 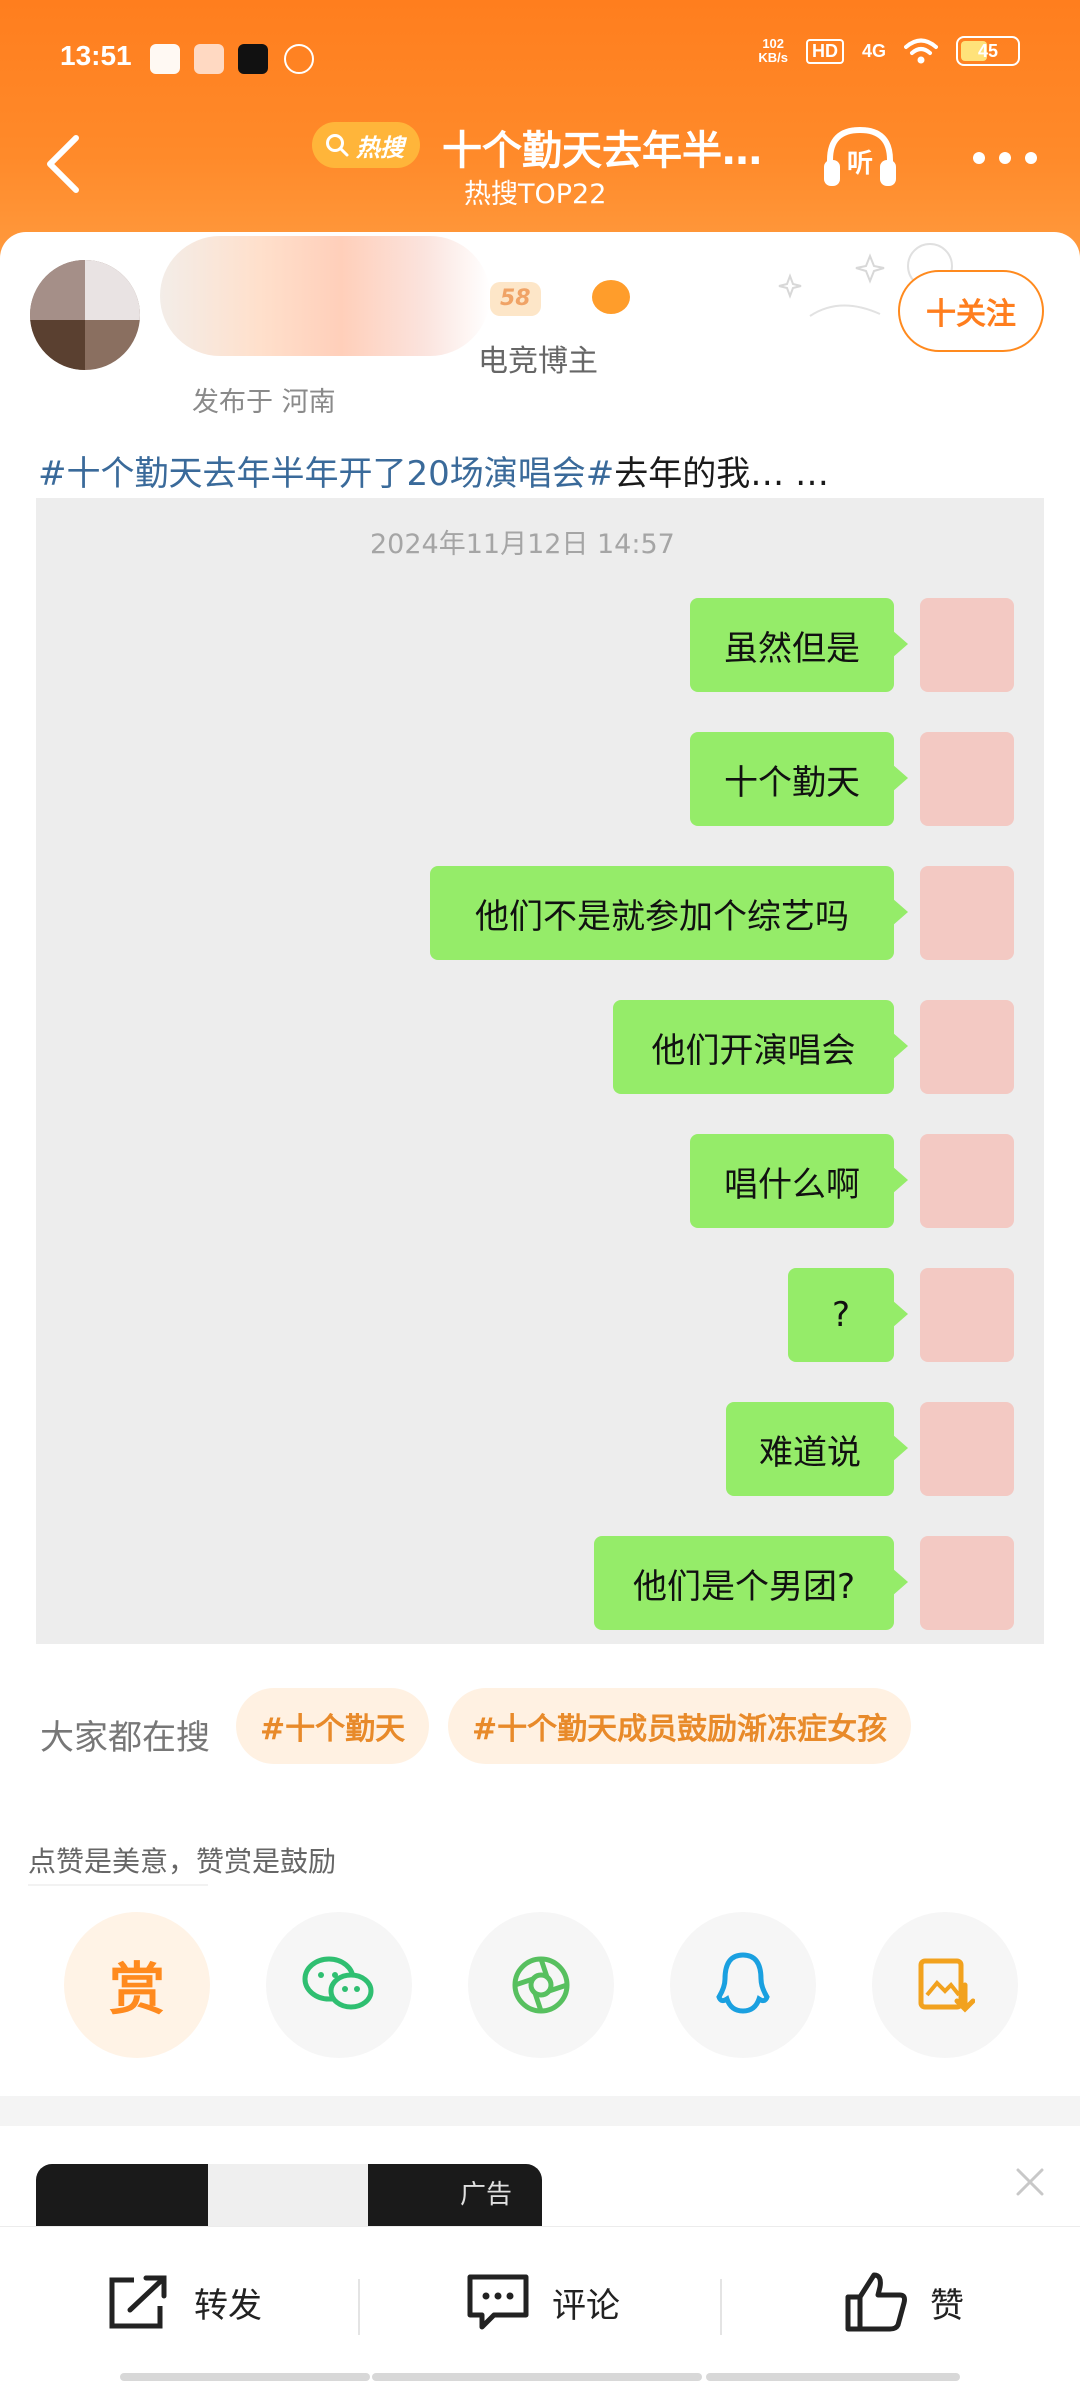 I want to click on search-icon, so click(x=337, y=145).